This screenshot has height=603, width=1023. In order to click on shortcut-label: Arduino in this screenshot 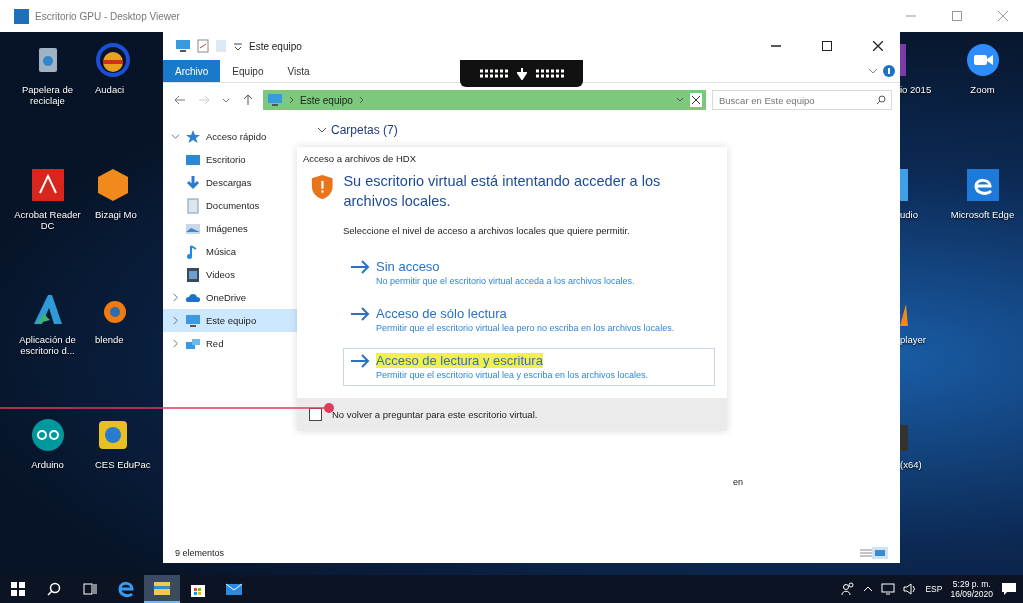, I will do `click(47, 465)`.